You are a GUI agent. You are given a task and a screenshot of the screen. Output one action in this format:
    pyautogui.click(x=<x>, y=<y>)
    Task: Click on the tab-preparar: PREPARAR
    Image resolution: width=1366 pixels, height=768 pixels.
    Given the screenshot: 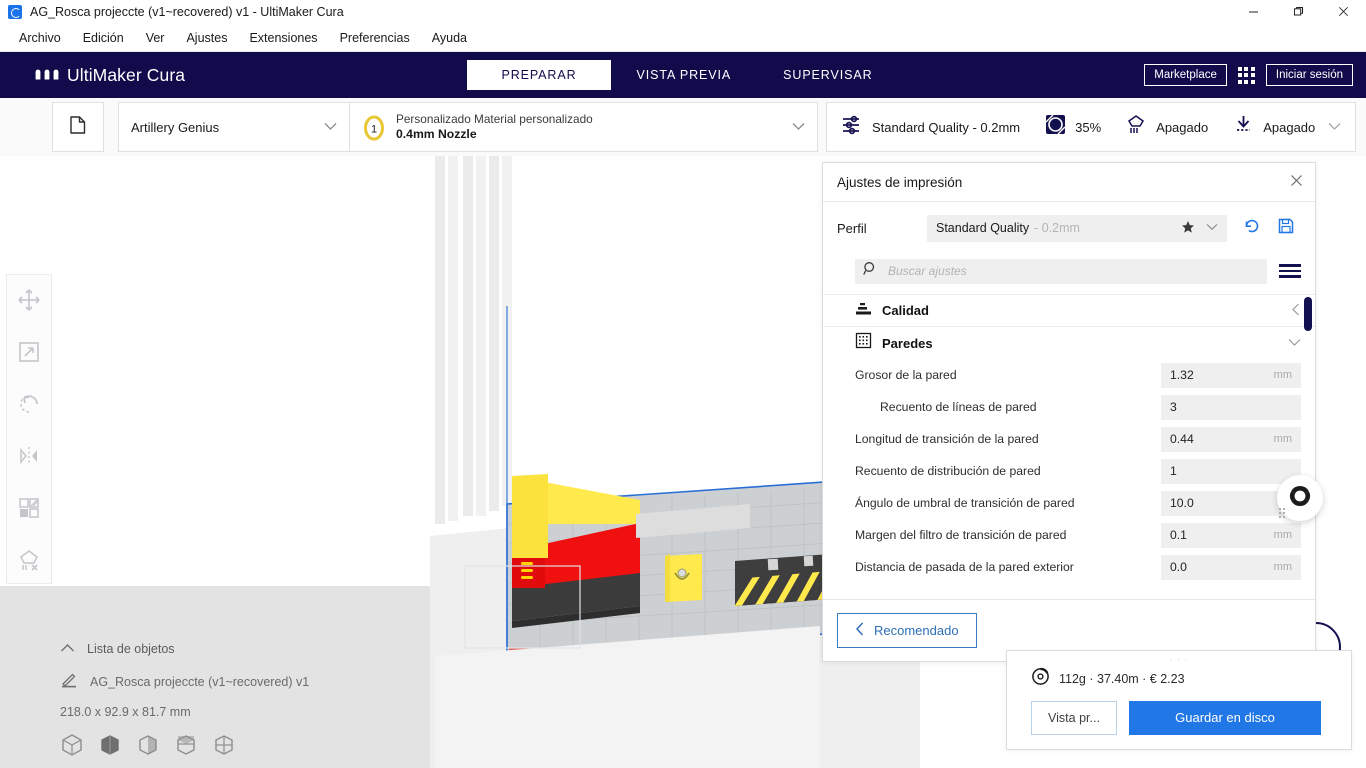 What is the action you would take?
    pyautogui.click(x=539, y=75)
    